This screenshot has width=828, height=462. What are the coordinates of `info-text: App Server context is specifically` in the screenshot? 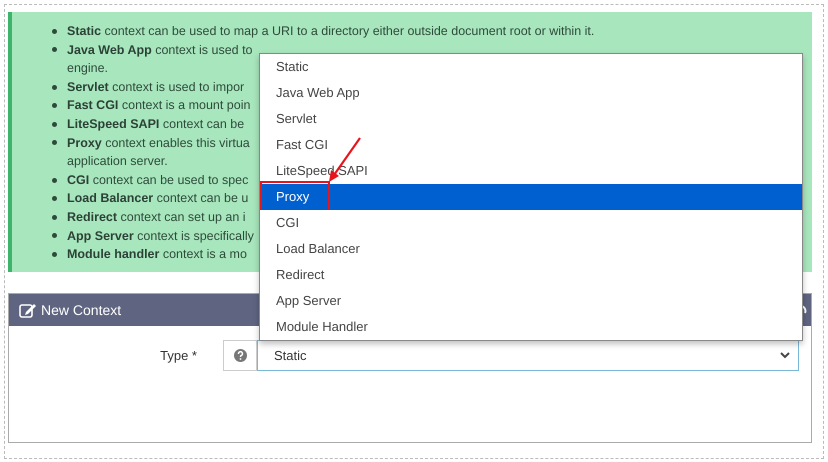 It's located at (160, 236).